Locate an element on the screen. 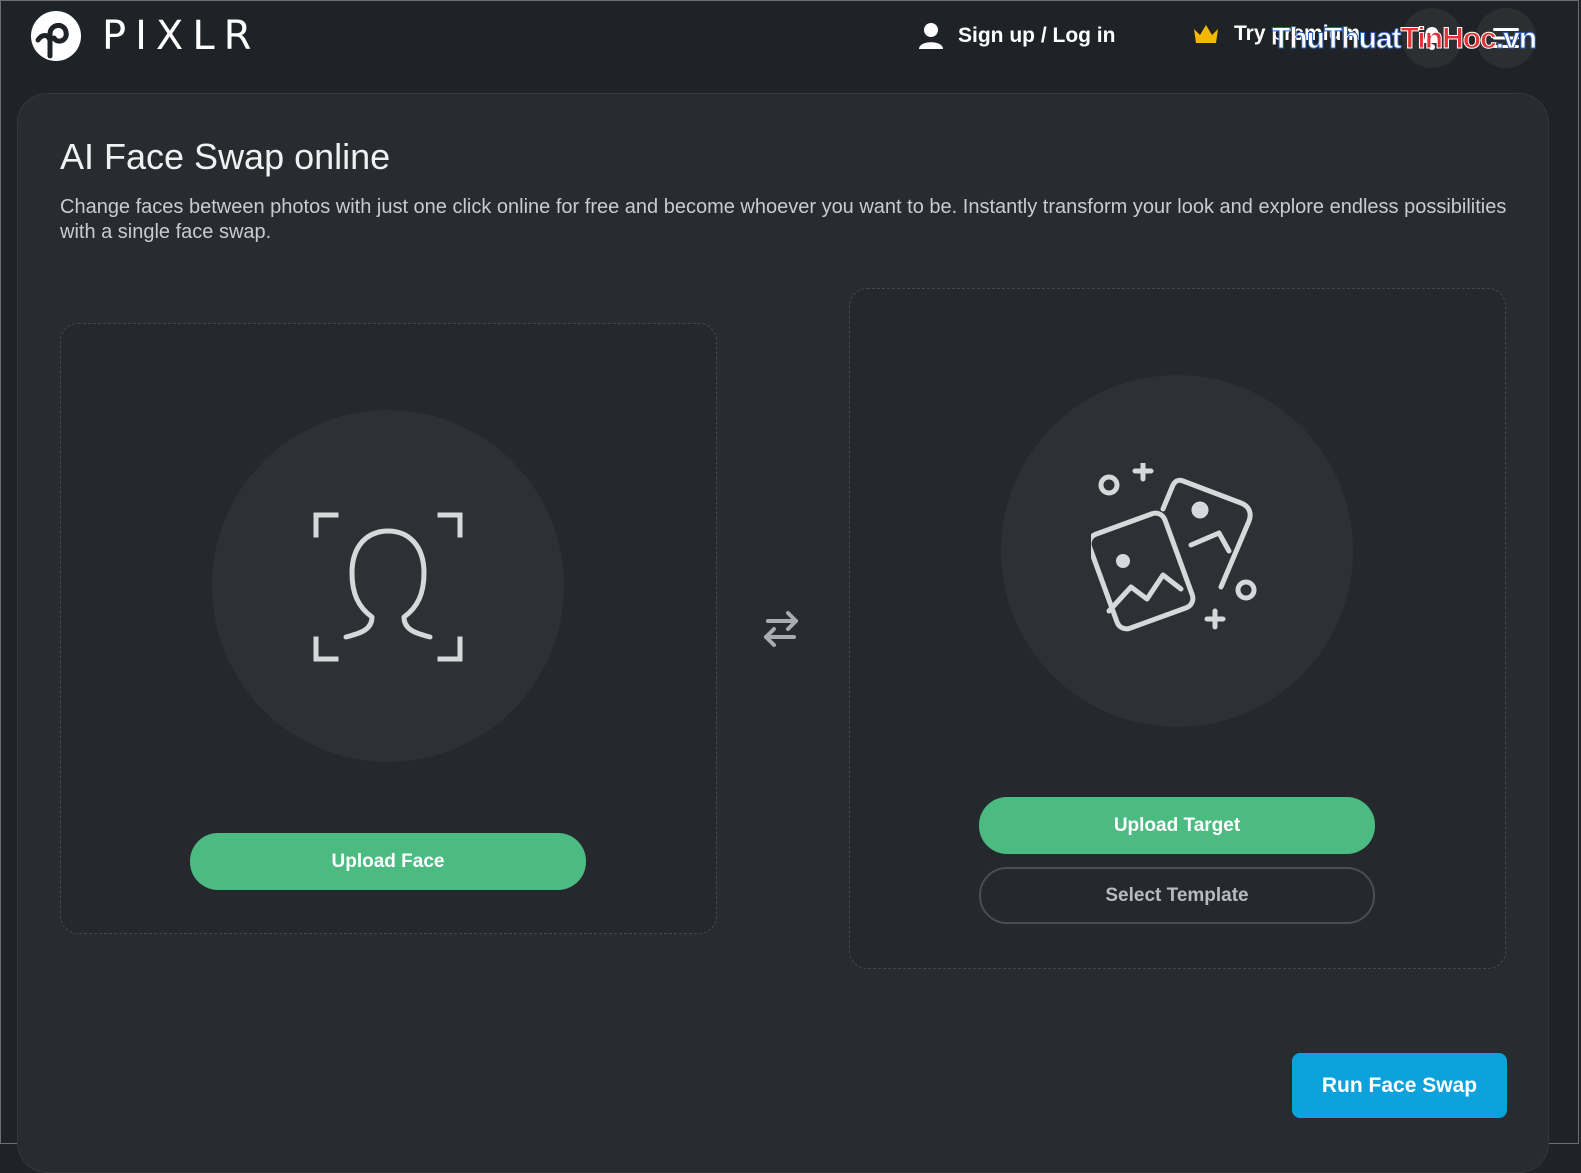 Image resolution: width=1581 pixels, height=1173 pixels. run-face-swap-button: Run Face Swap is located at coordinates (1399, 1085).